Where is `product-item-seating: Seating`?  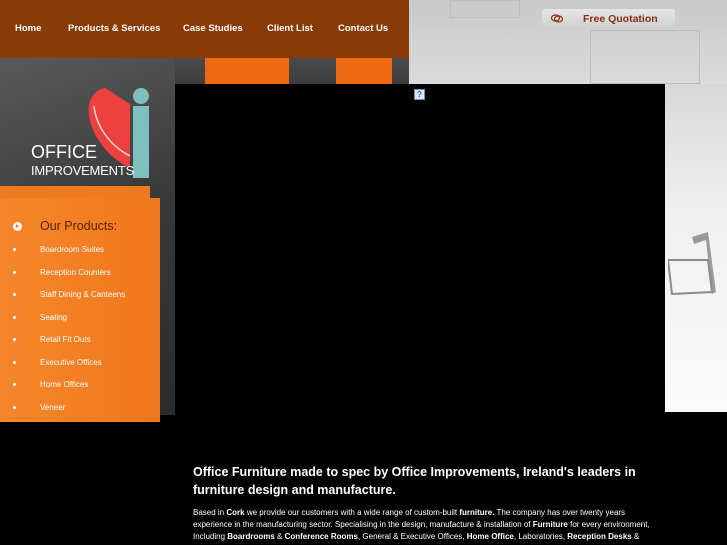
product-item-seating: Seating is located at coordinates (40, 317).